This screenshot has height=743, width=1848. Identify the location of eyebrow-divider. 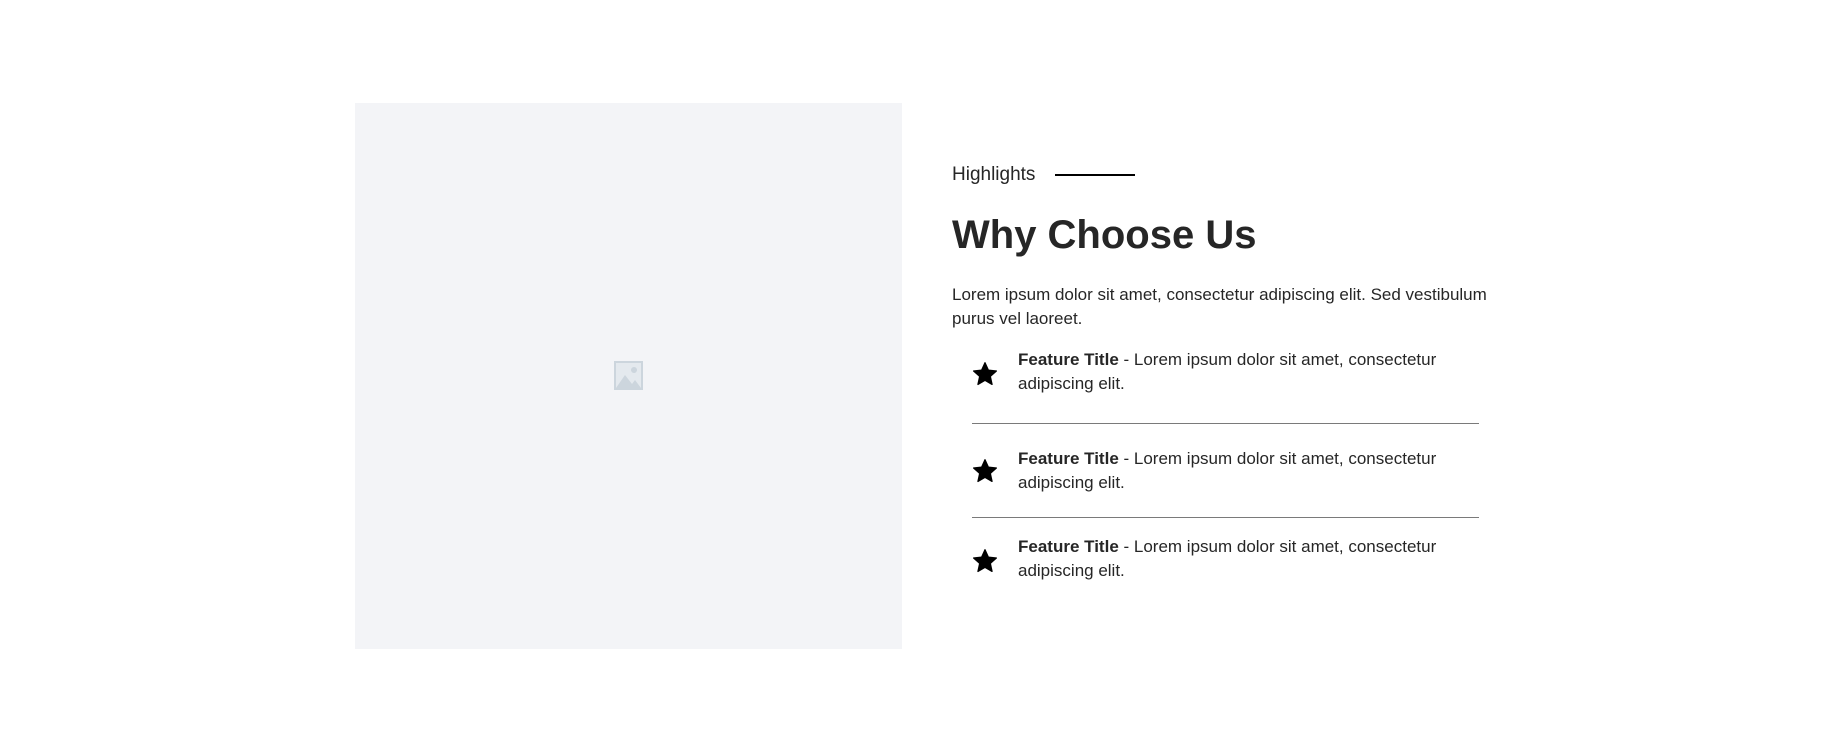
(1095, 175).